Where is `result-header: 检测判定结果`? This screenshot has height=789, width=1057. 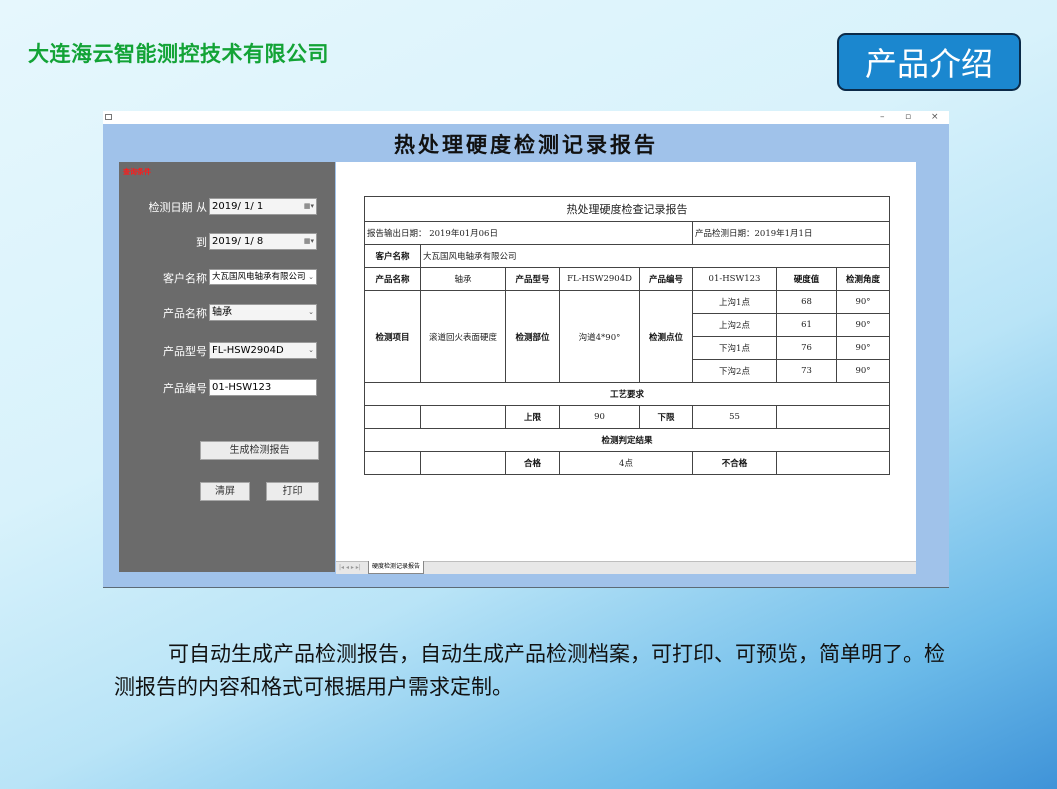
result-header: 检测判定结果 is located at coordinates (627, 440).